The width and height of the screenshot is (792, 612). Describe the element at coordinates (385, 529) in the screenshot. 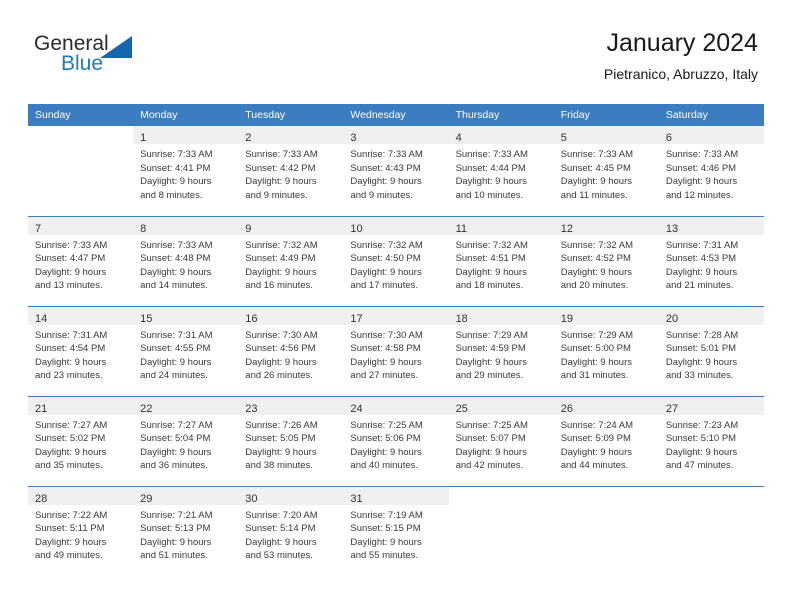

I see `sunset-line: Sunset: 5:15 PM` at that location.